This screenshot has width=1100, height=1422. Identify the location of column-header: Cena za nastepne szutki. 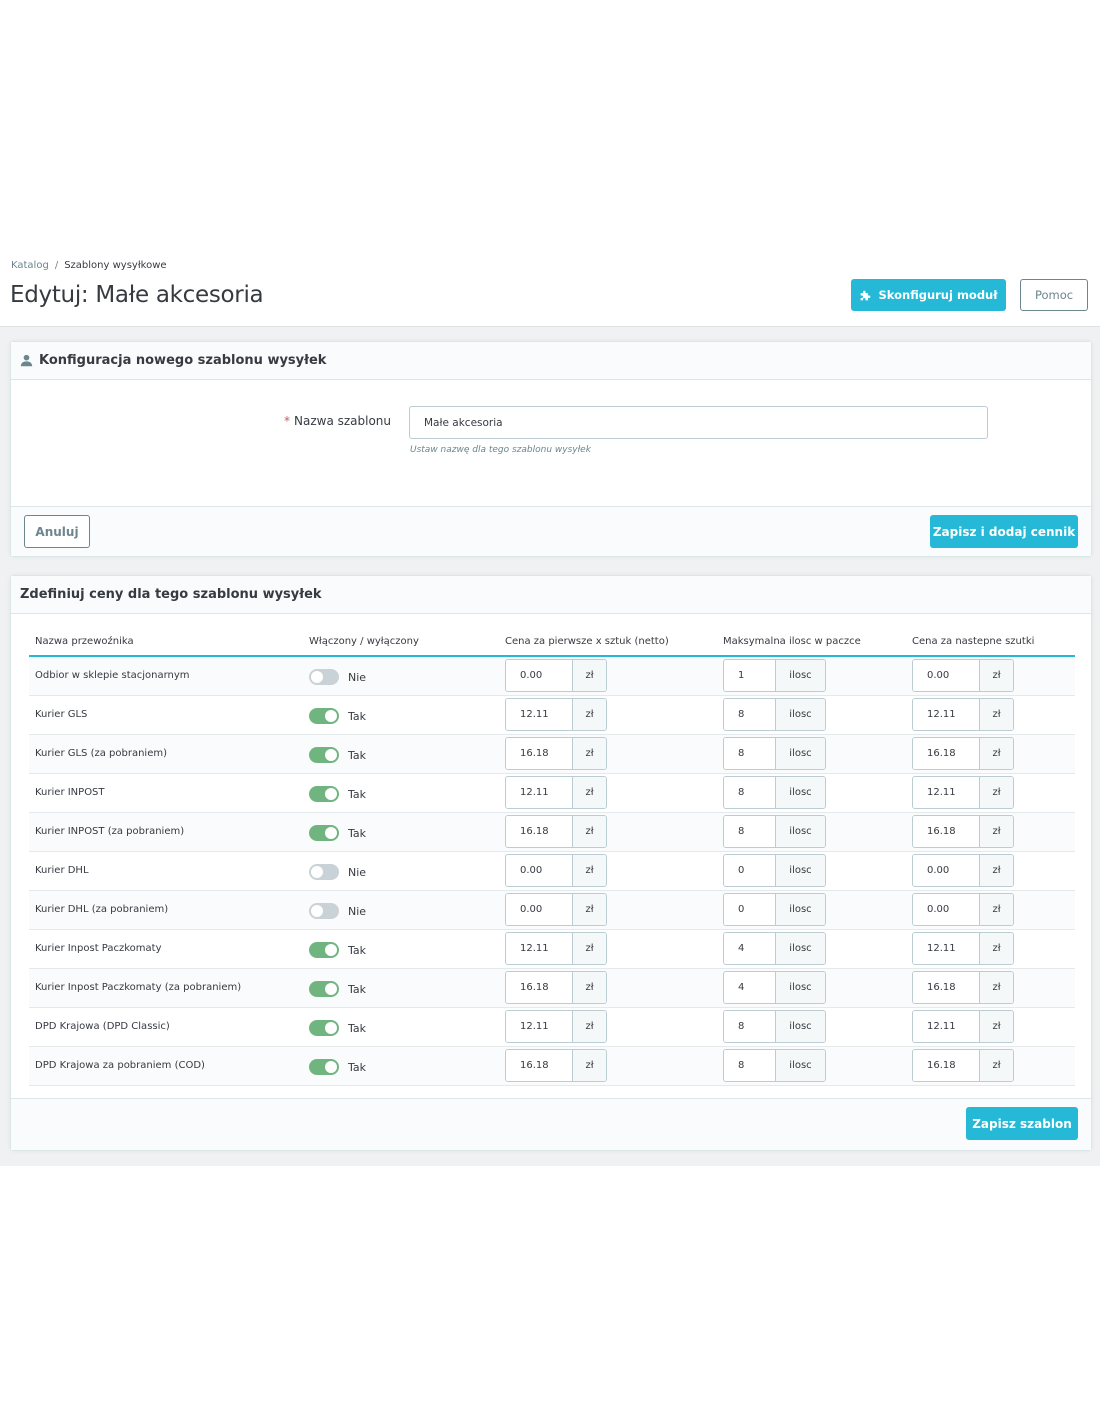
(990, 642).